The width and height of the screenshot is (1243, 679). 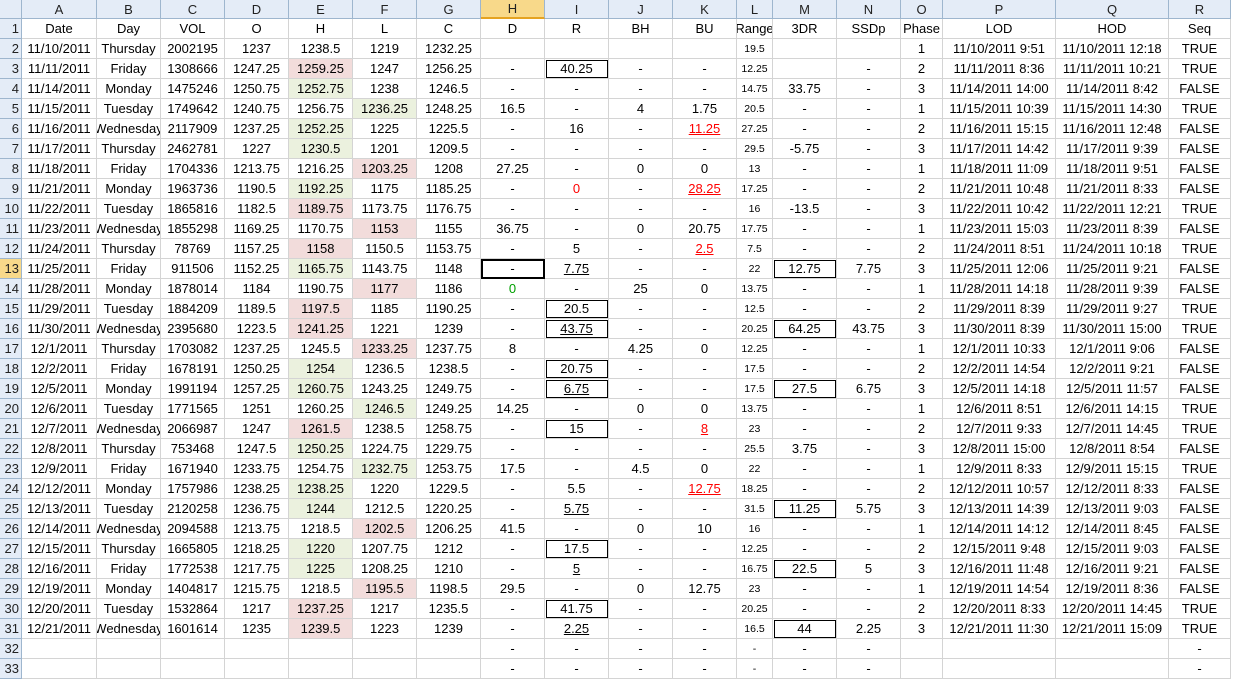 What do you see at coordinates (11, 509) in the screenshot?
I see `row-header-25: 25` at bounding box center [11, 509].